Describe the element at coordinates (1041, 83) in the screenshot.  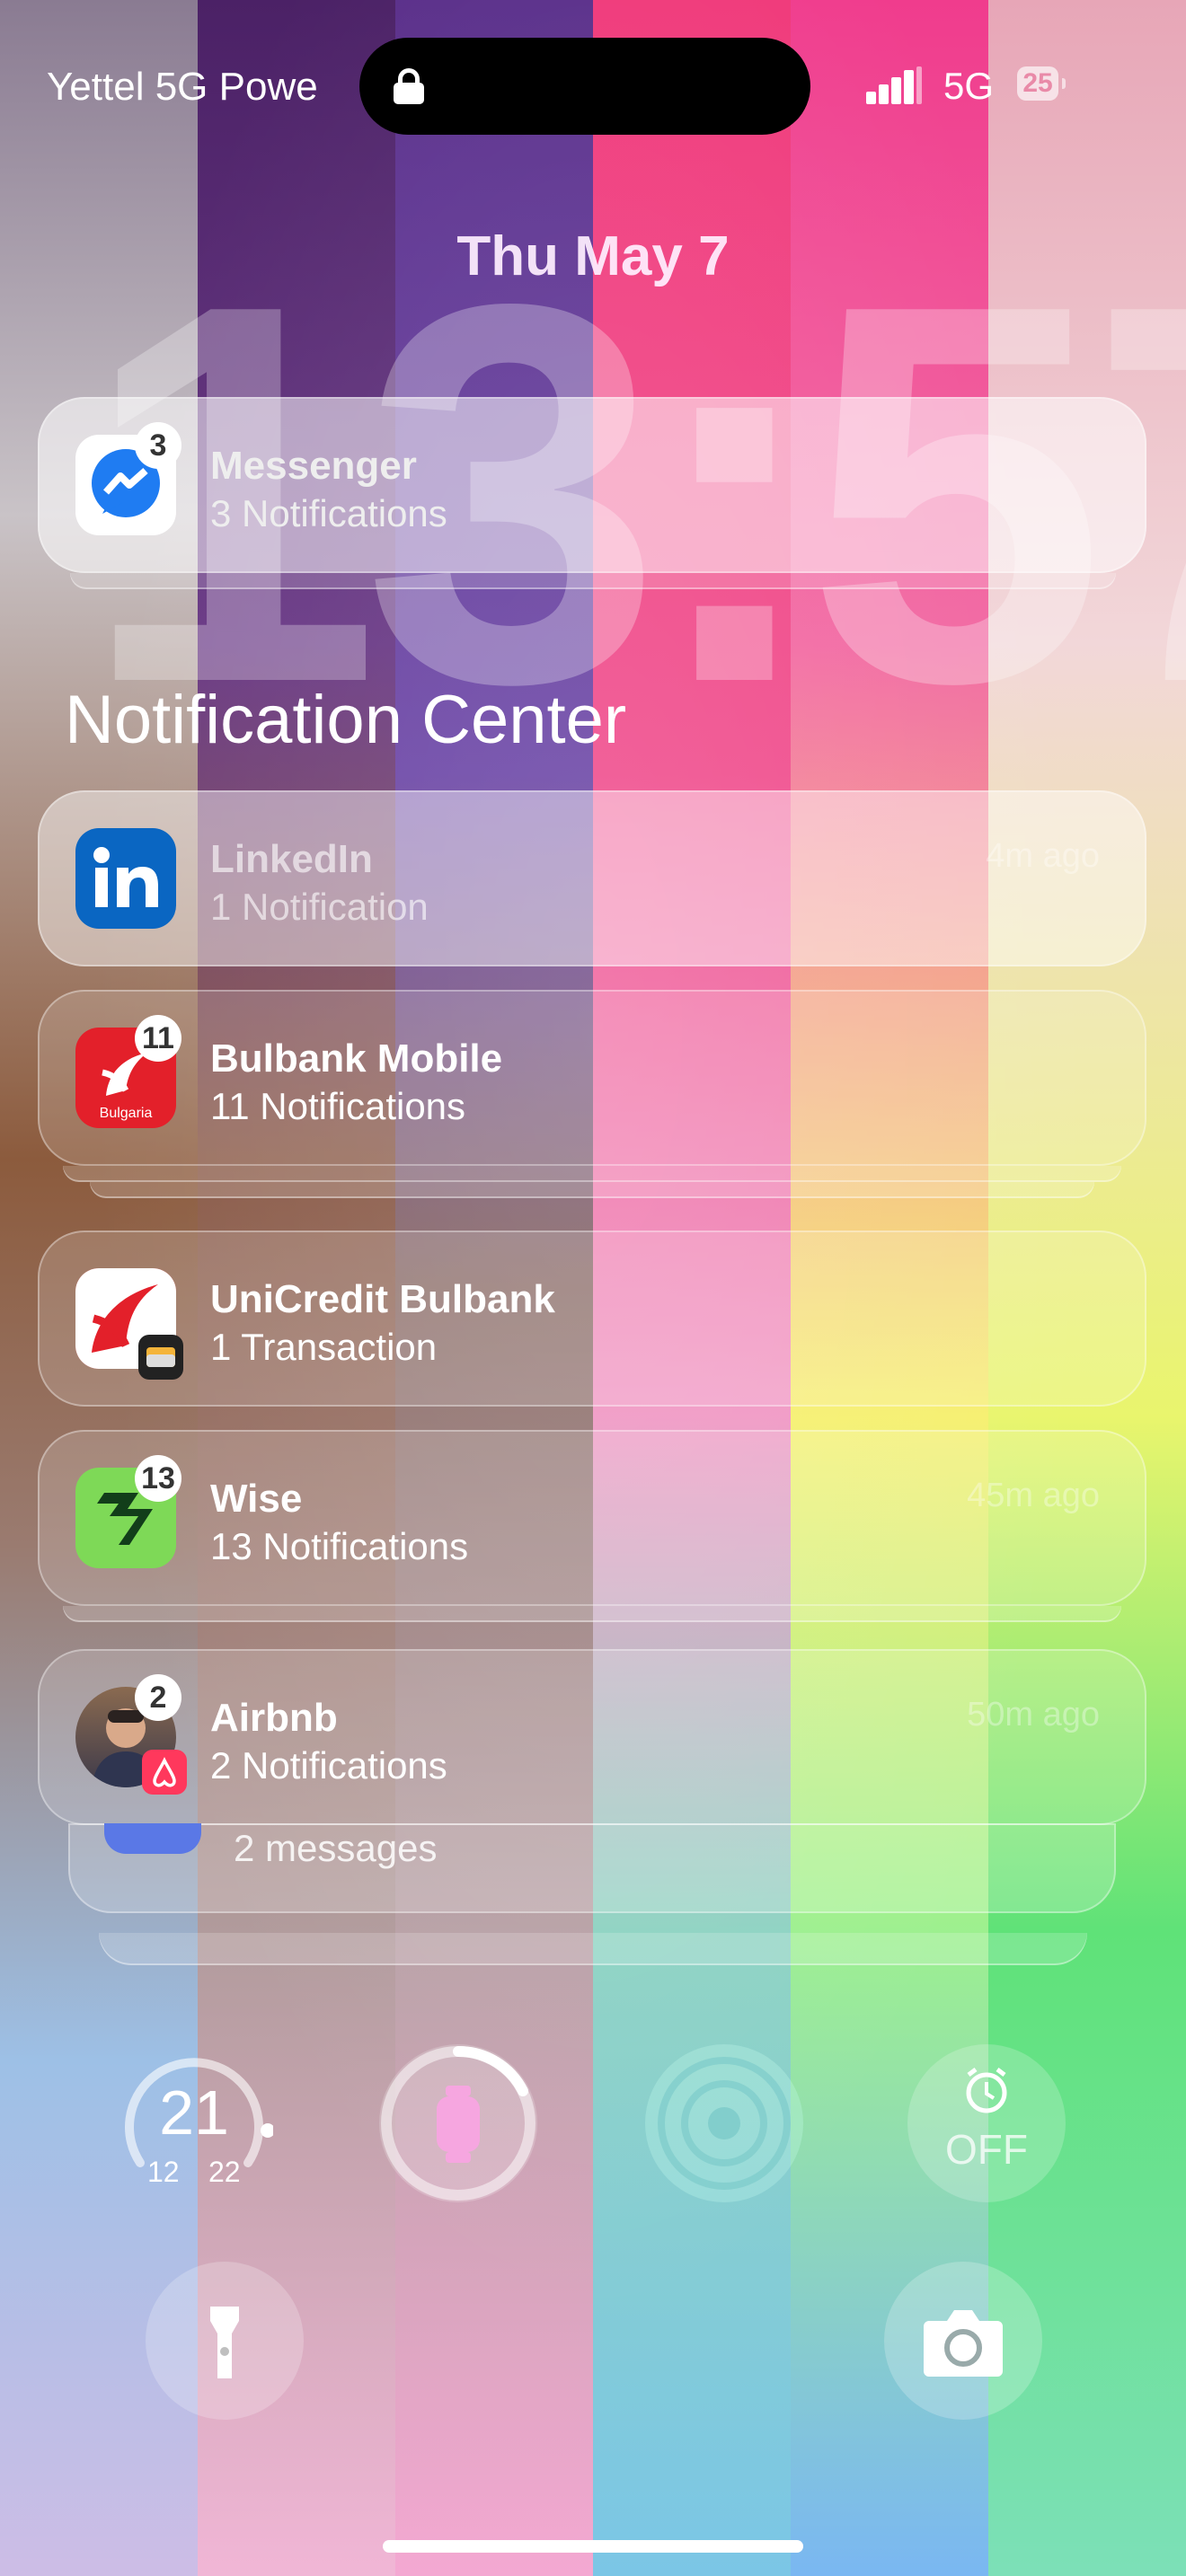
I see `battery-icon: 25` at that location.